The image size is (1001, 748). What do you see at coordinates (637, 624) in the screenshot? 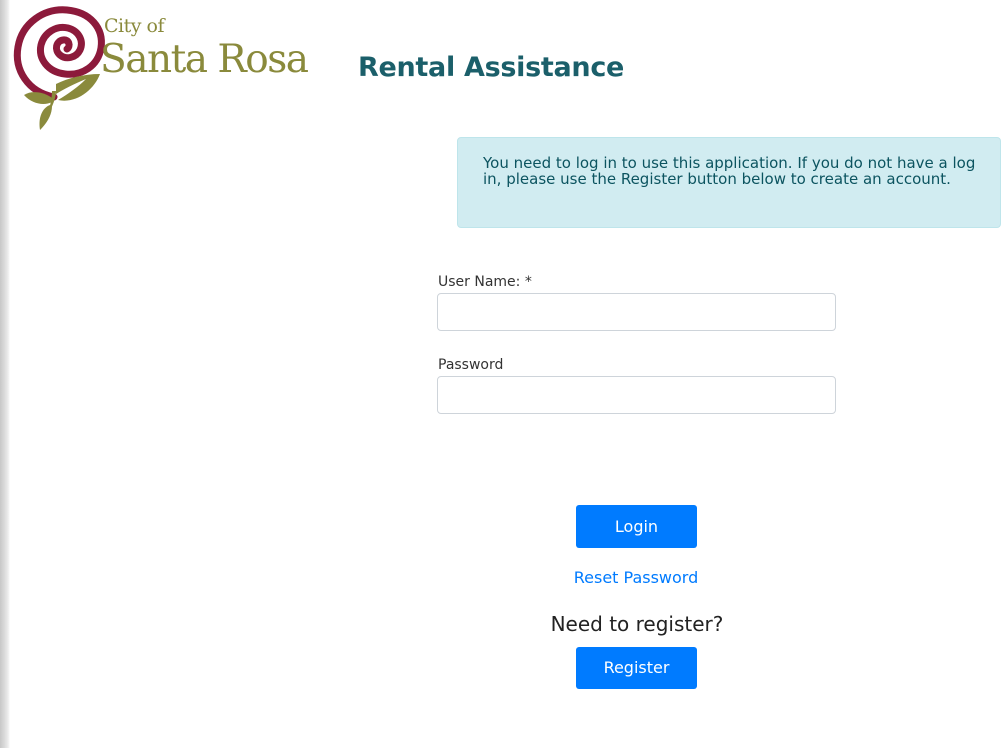
I see `register-heading: Need to register?` at bounding box center [637, 624].